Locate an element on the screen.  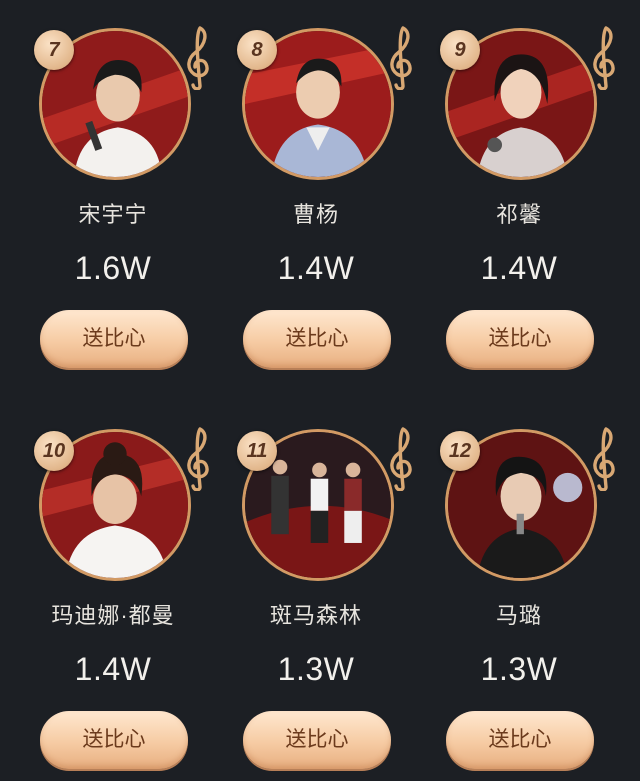
avatar-area: 9 is located at coordinates (510, 95).